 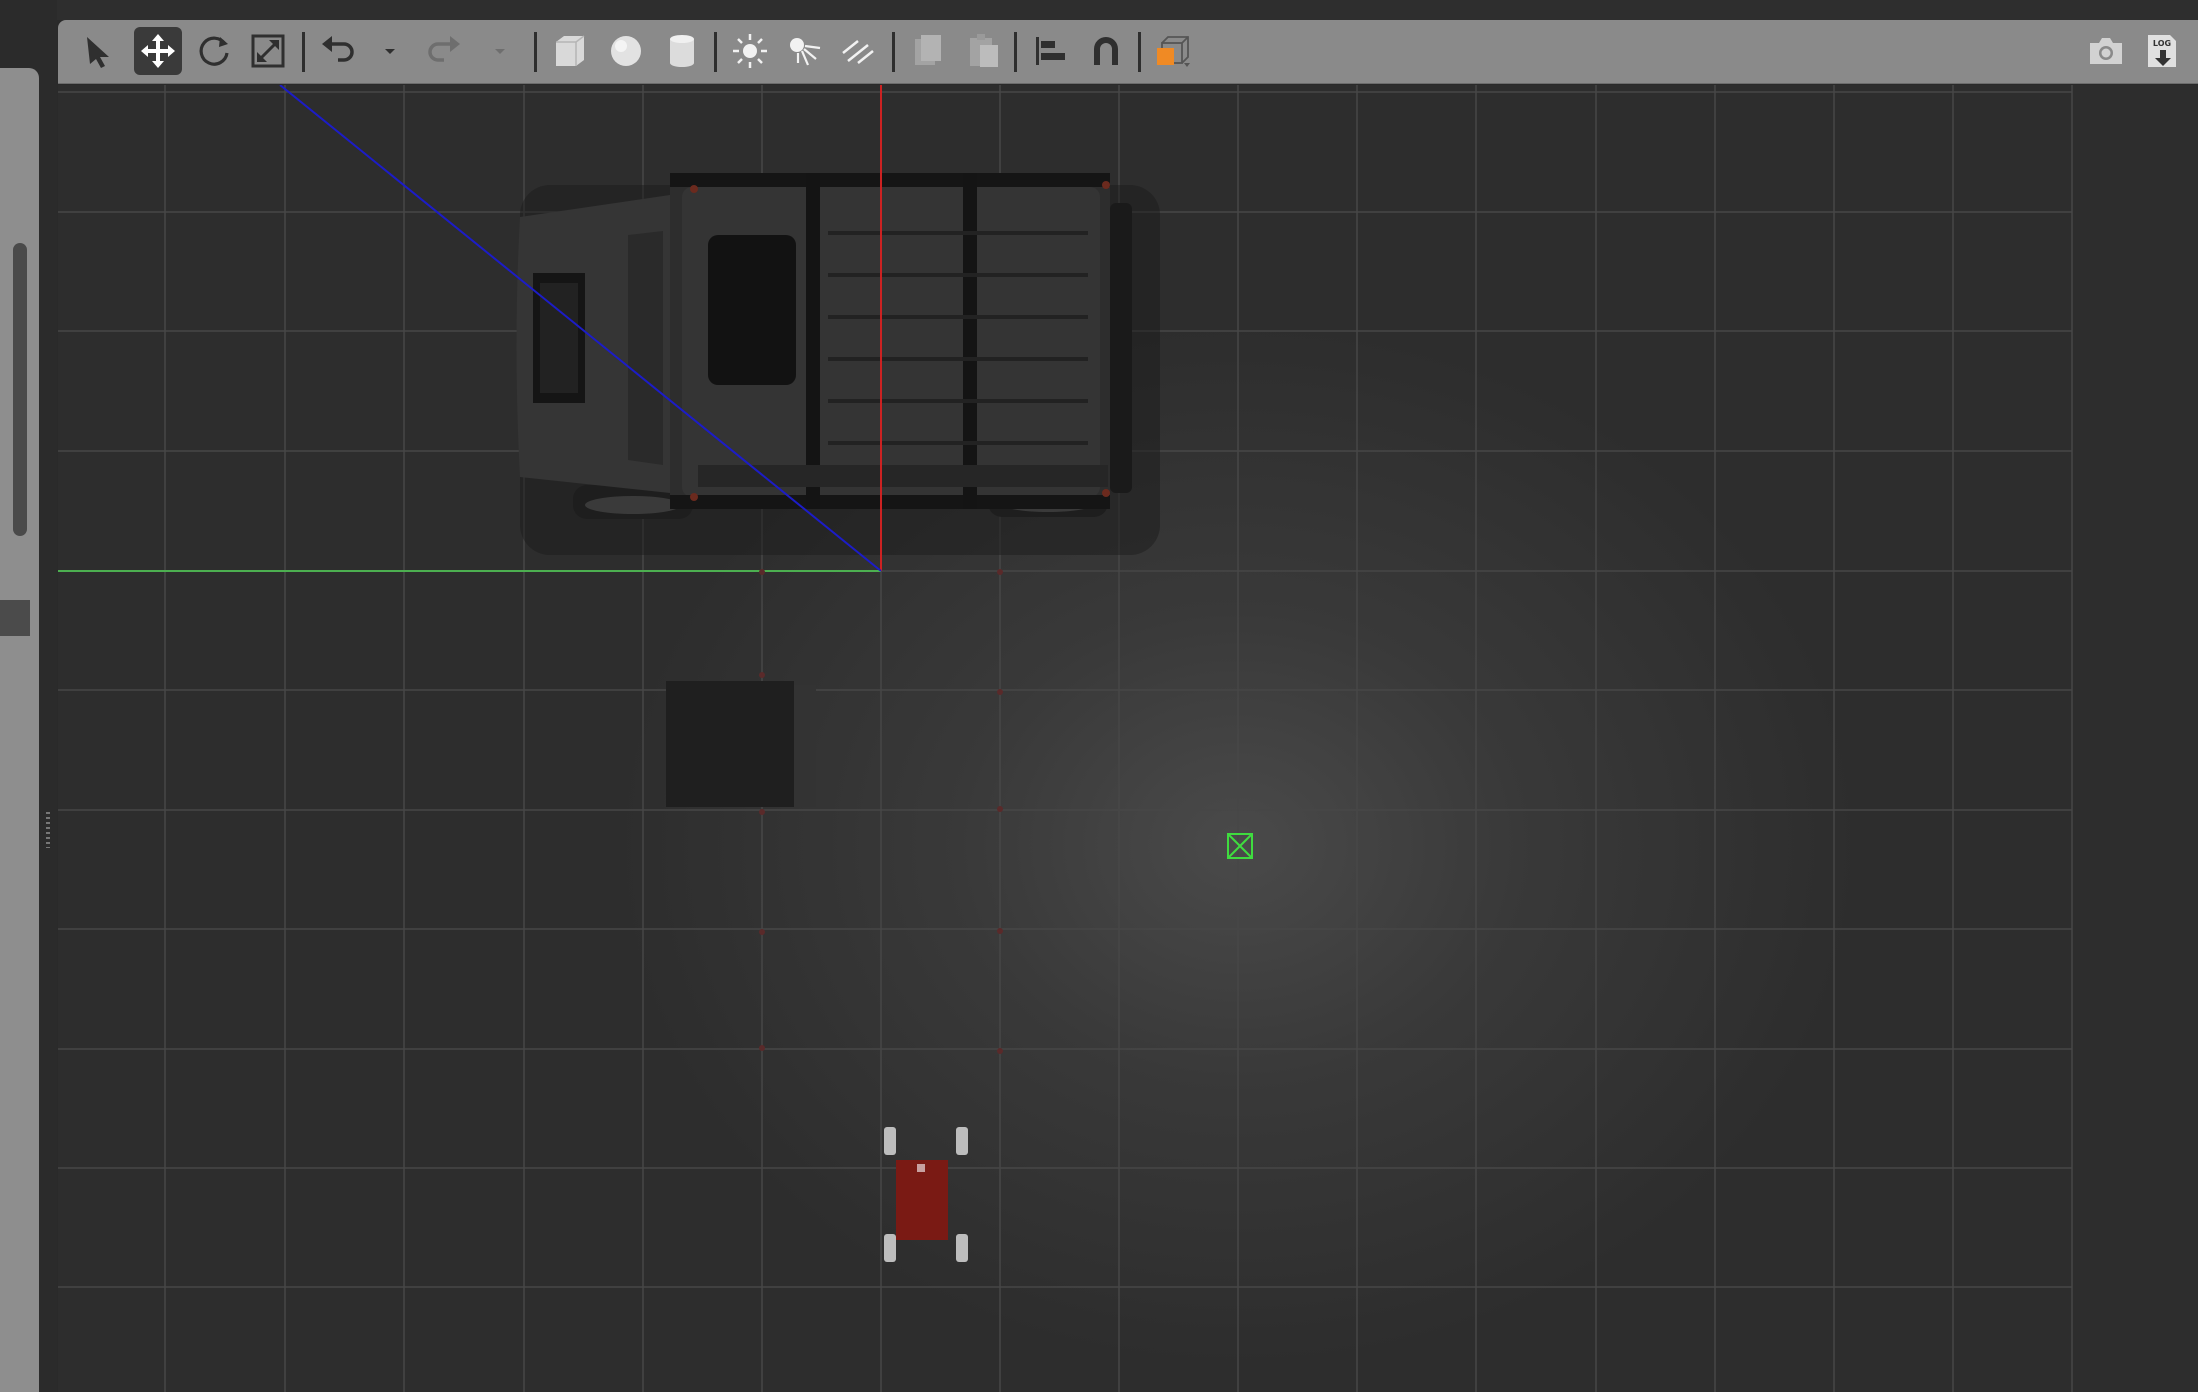 What do you see at coordinates (48, 830) in the screenshot?
I see `panel-resize-handle` at bounding box center [48, 830].